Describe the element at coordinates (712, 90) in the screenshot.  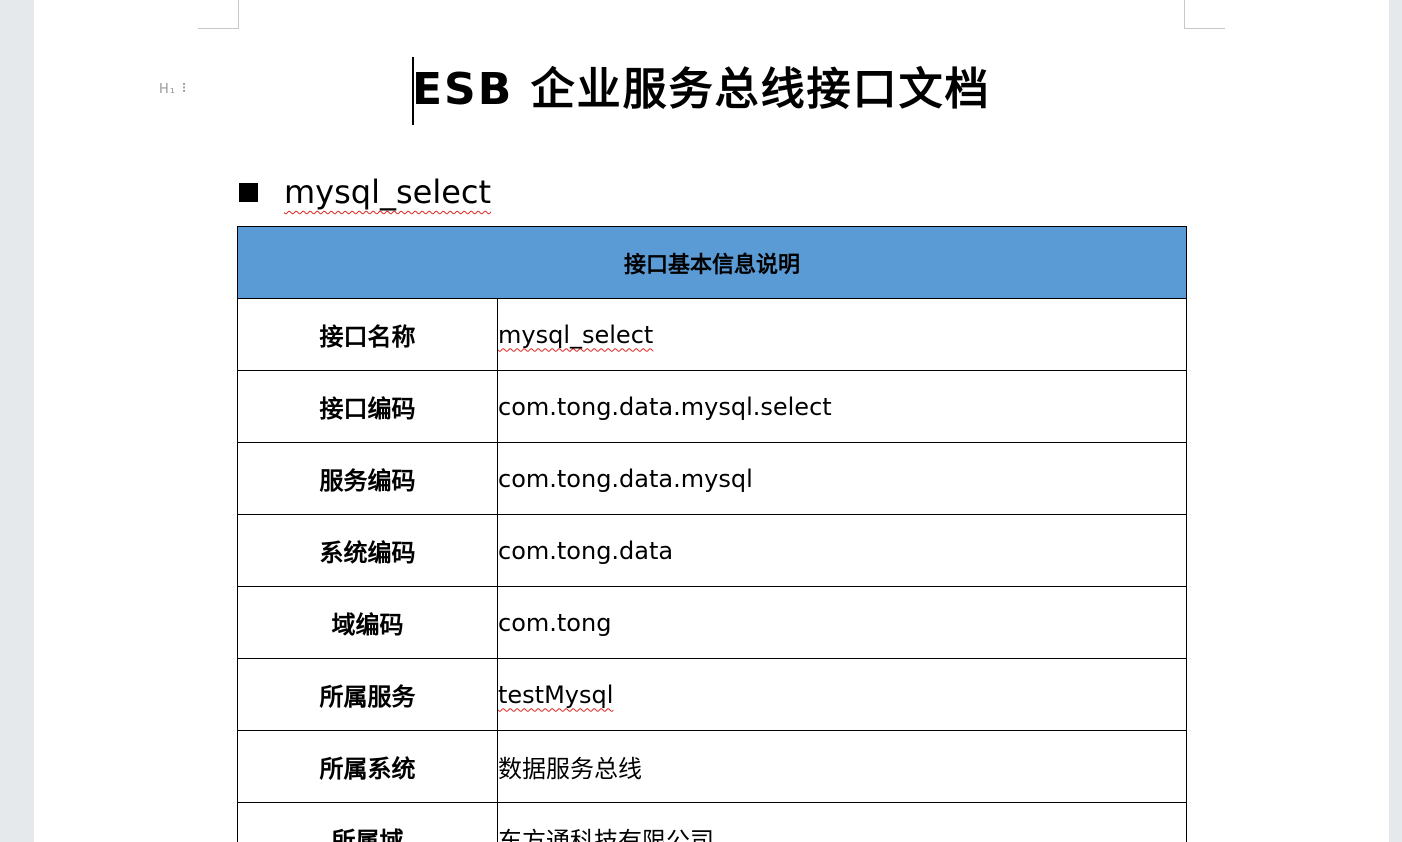
I see `document-title: ESB 企业服务总线接口文档` at that location.